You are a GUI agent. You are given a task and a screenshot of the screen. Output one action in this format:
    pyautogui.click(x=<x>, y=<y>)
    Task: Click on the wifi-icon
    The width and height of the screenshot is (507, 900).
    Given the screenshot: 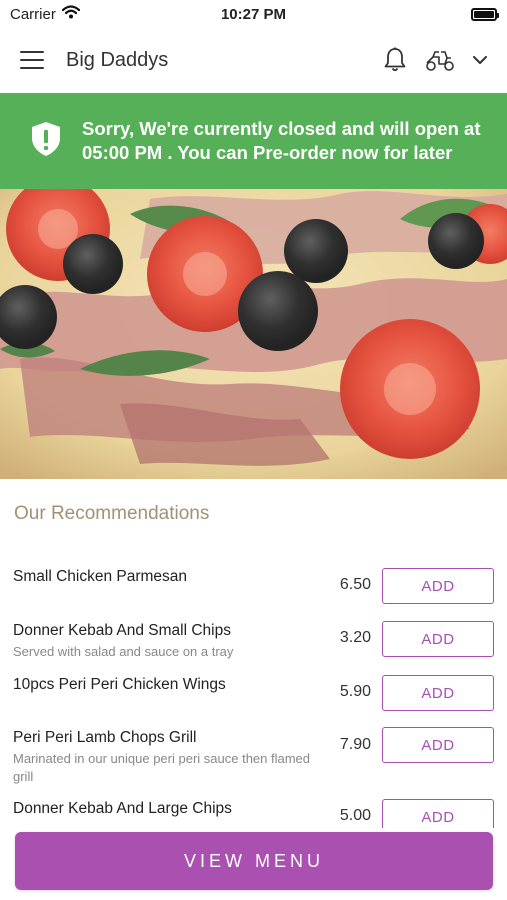 What is the action you would take?
    pyautogui.click(x=70, y=14)
    